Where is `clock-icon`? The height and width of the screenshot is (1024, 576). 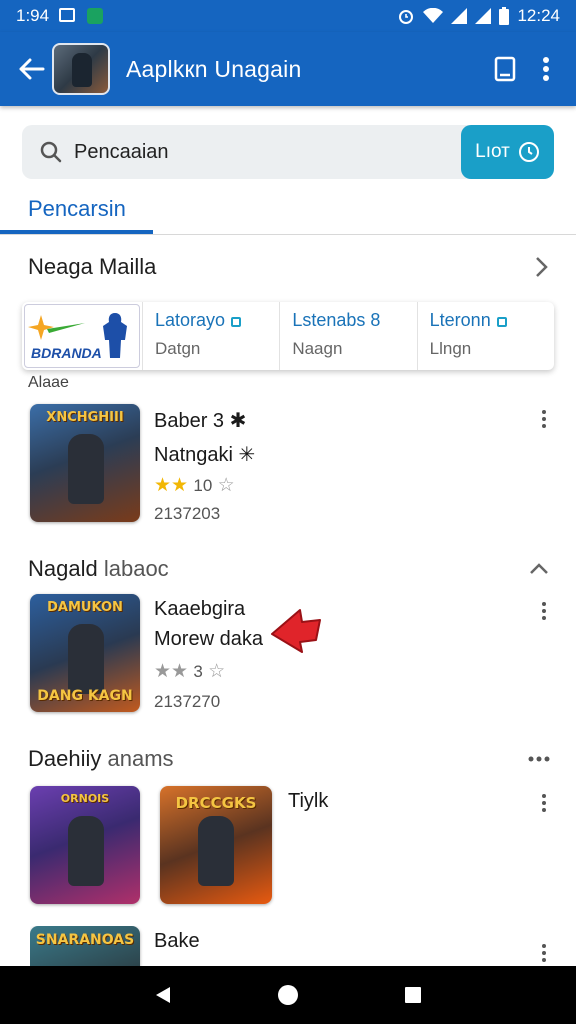 clock-icon is located at coordinates (528, 152).